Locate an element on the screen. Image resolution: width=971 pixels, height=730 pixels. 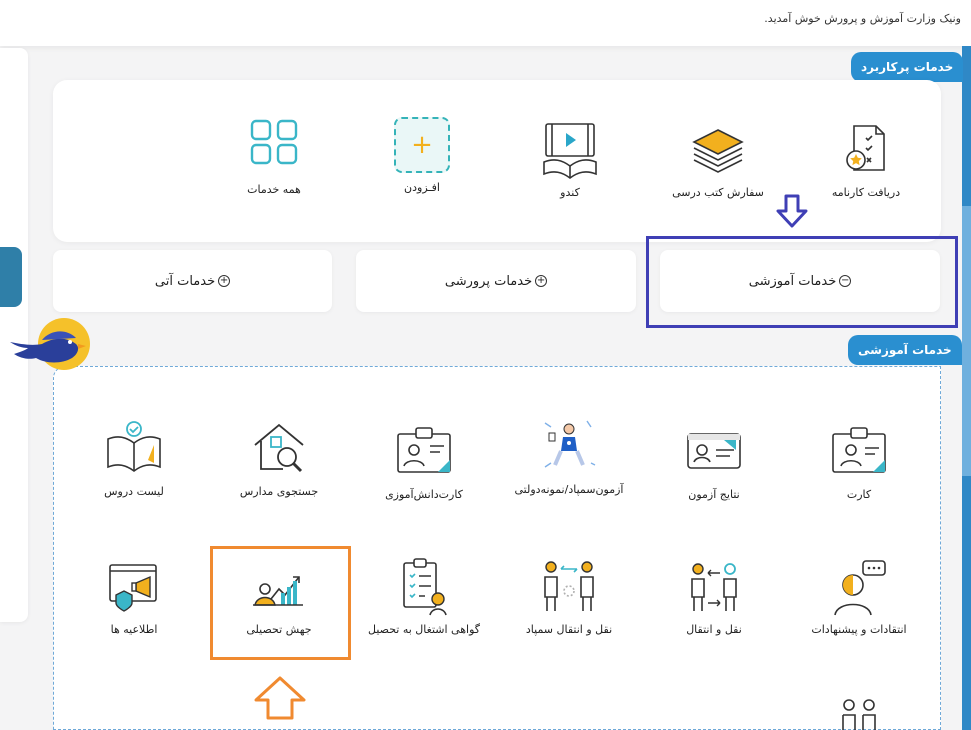
educational-services-title: خدمات آموزشی is located at coordinates (905, 350).